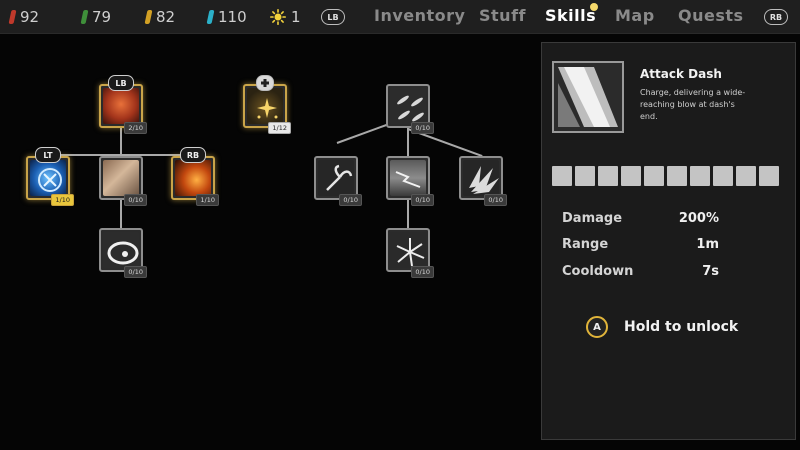 The image size is (800, 450). What do you see at coordinates (121, 178) in the screenshot?
I see `slash-icon` at bounding box center [121, 178].